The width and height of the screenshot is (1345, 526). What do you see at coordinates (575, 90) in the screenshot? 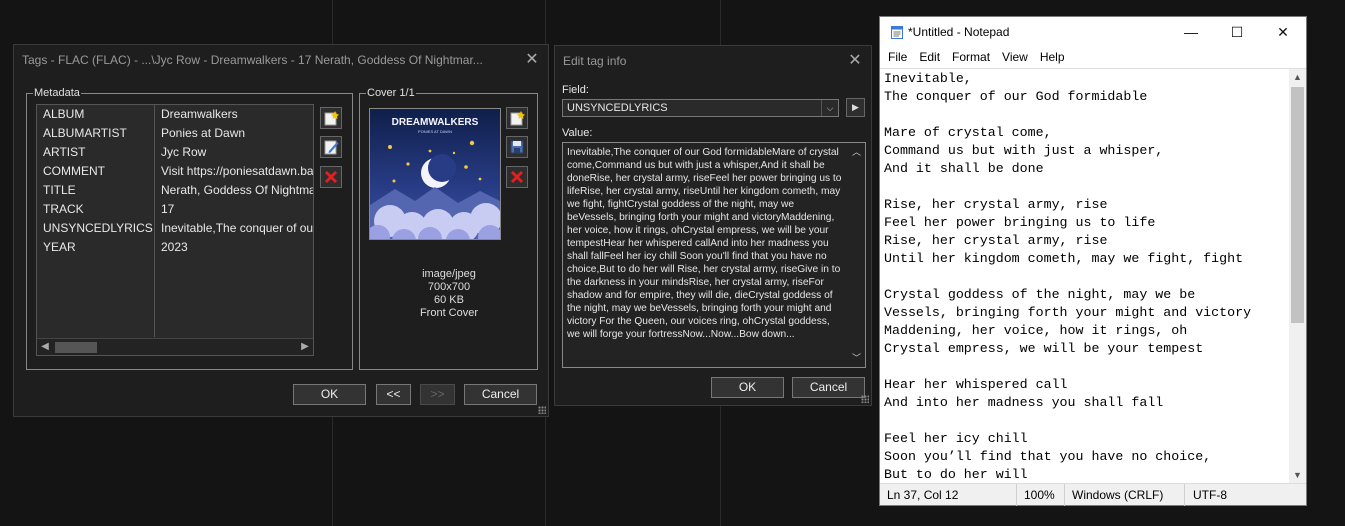
I see `field-label: Field:` at bounding box center [575, 90].